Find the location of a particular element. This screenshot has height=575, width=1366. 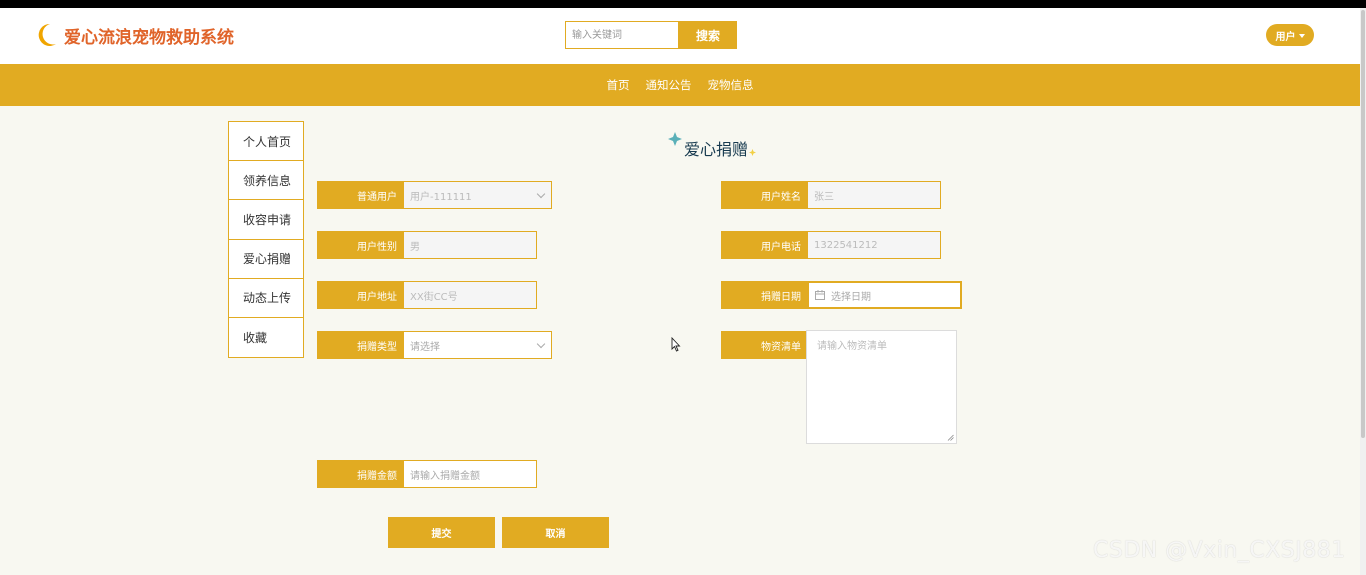

user-address-label: 用户地址 is located at coordinates (360, 295).